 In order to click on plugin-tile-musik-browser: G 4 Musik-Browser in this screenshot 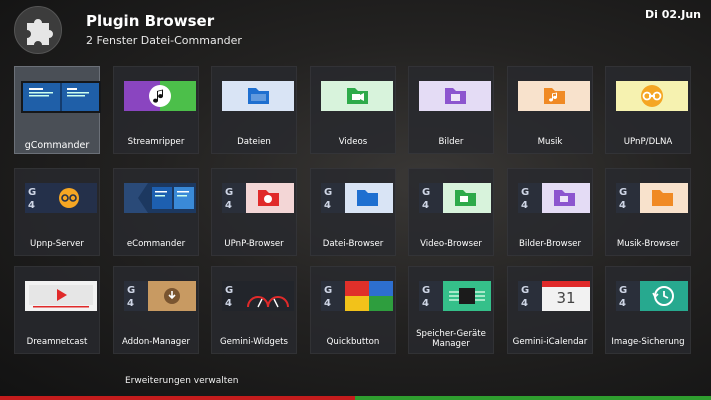, I will do `click(648, 212)`.